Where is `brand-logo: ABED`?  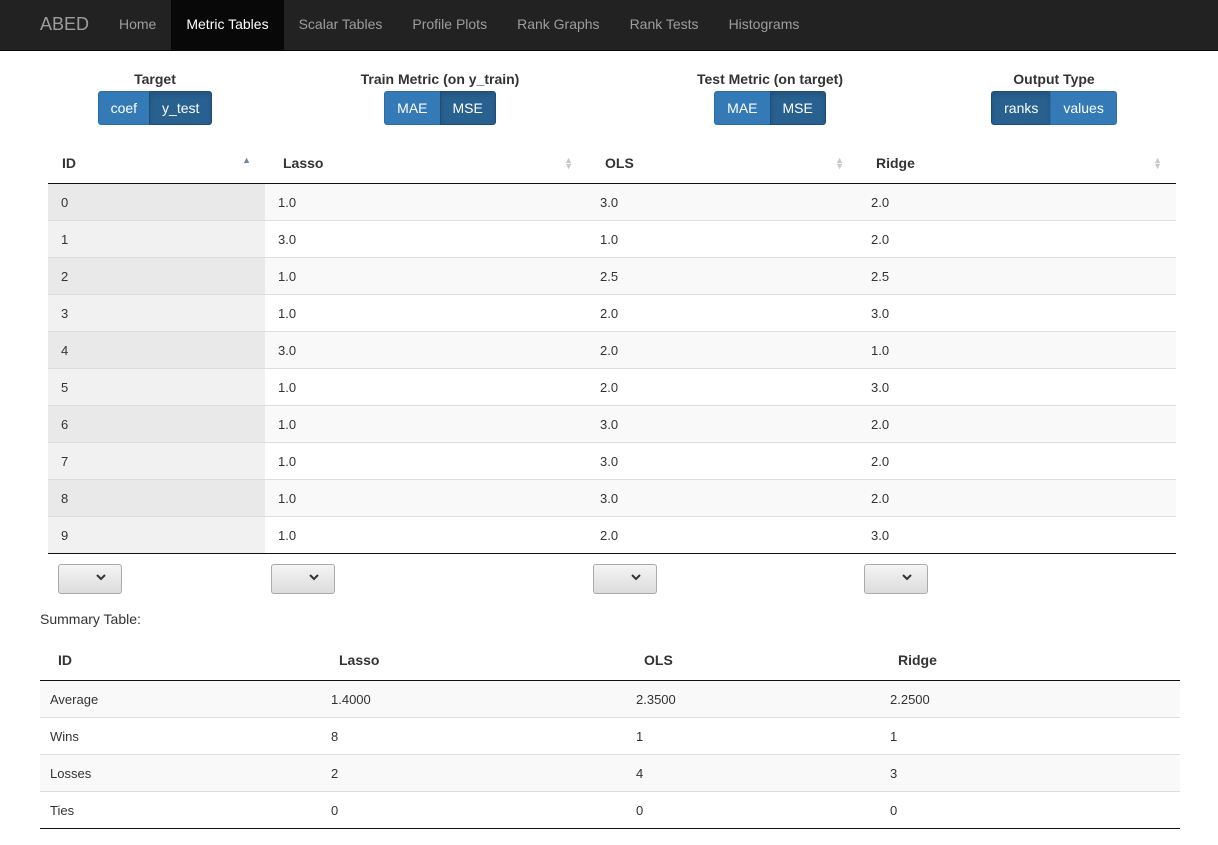
brand-logo: ABED is located at coordinates (64, 25).